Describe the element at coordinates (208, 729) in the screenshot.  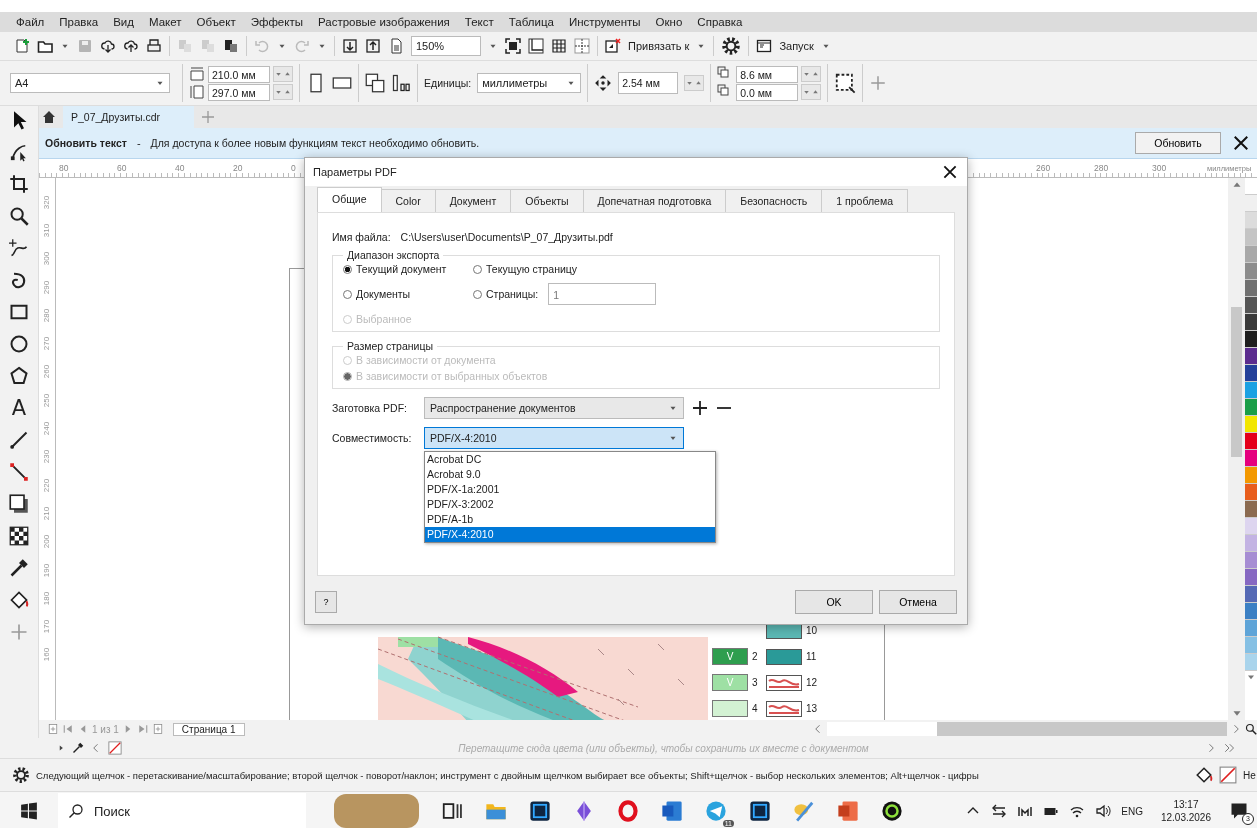
I see `page-tab: Страница 1` at that location.